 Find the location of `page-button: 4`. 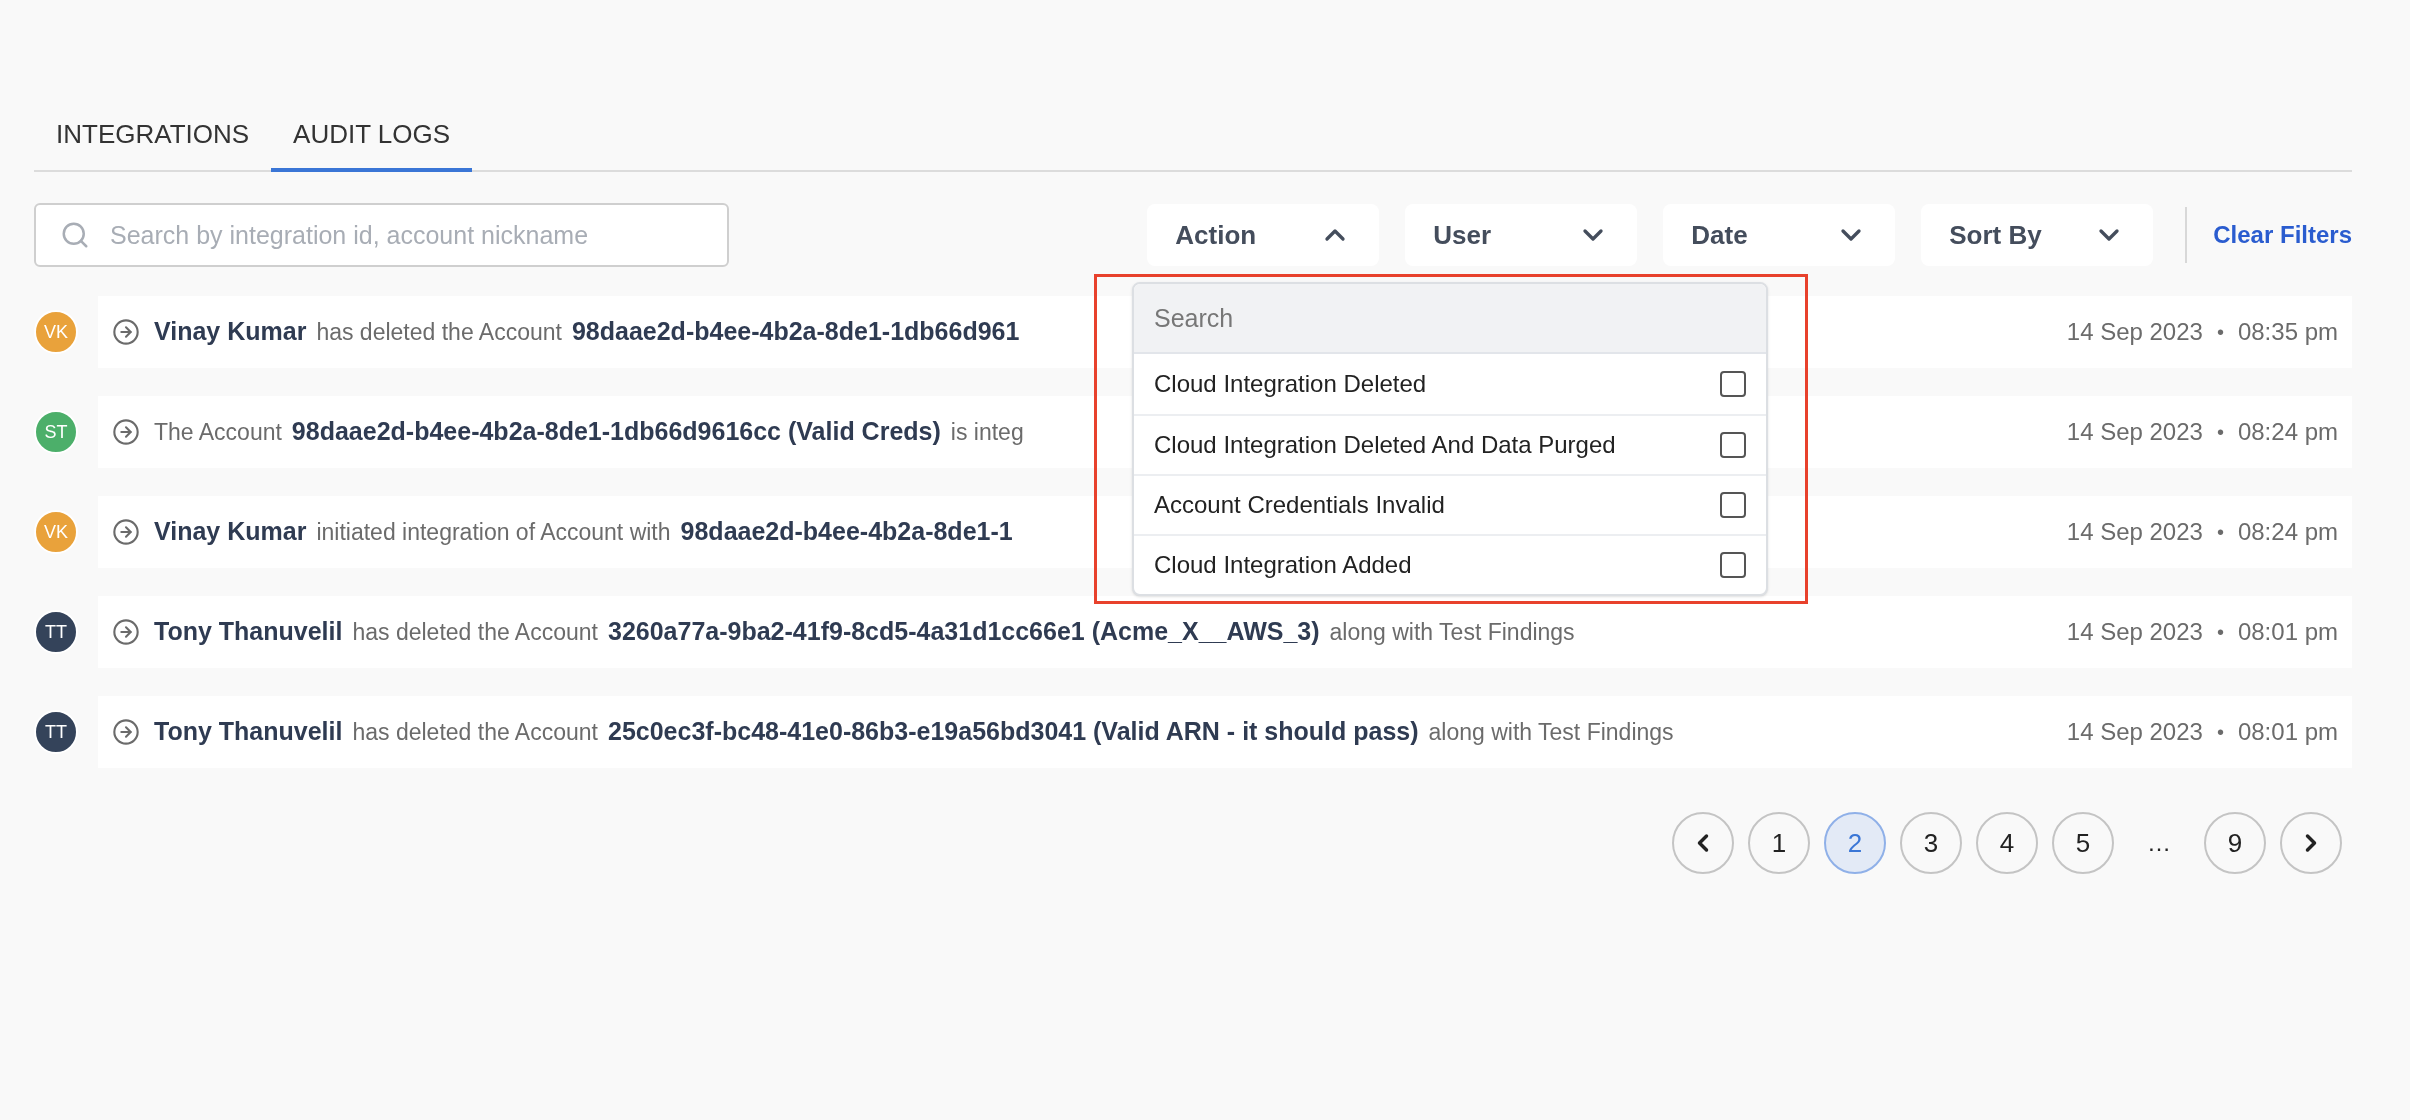

page-button: 4 is located at coordinates (2007, 843).